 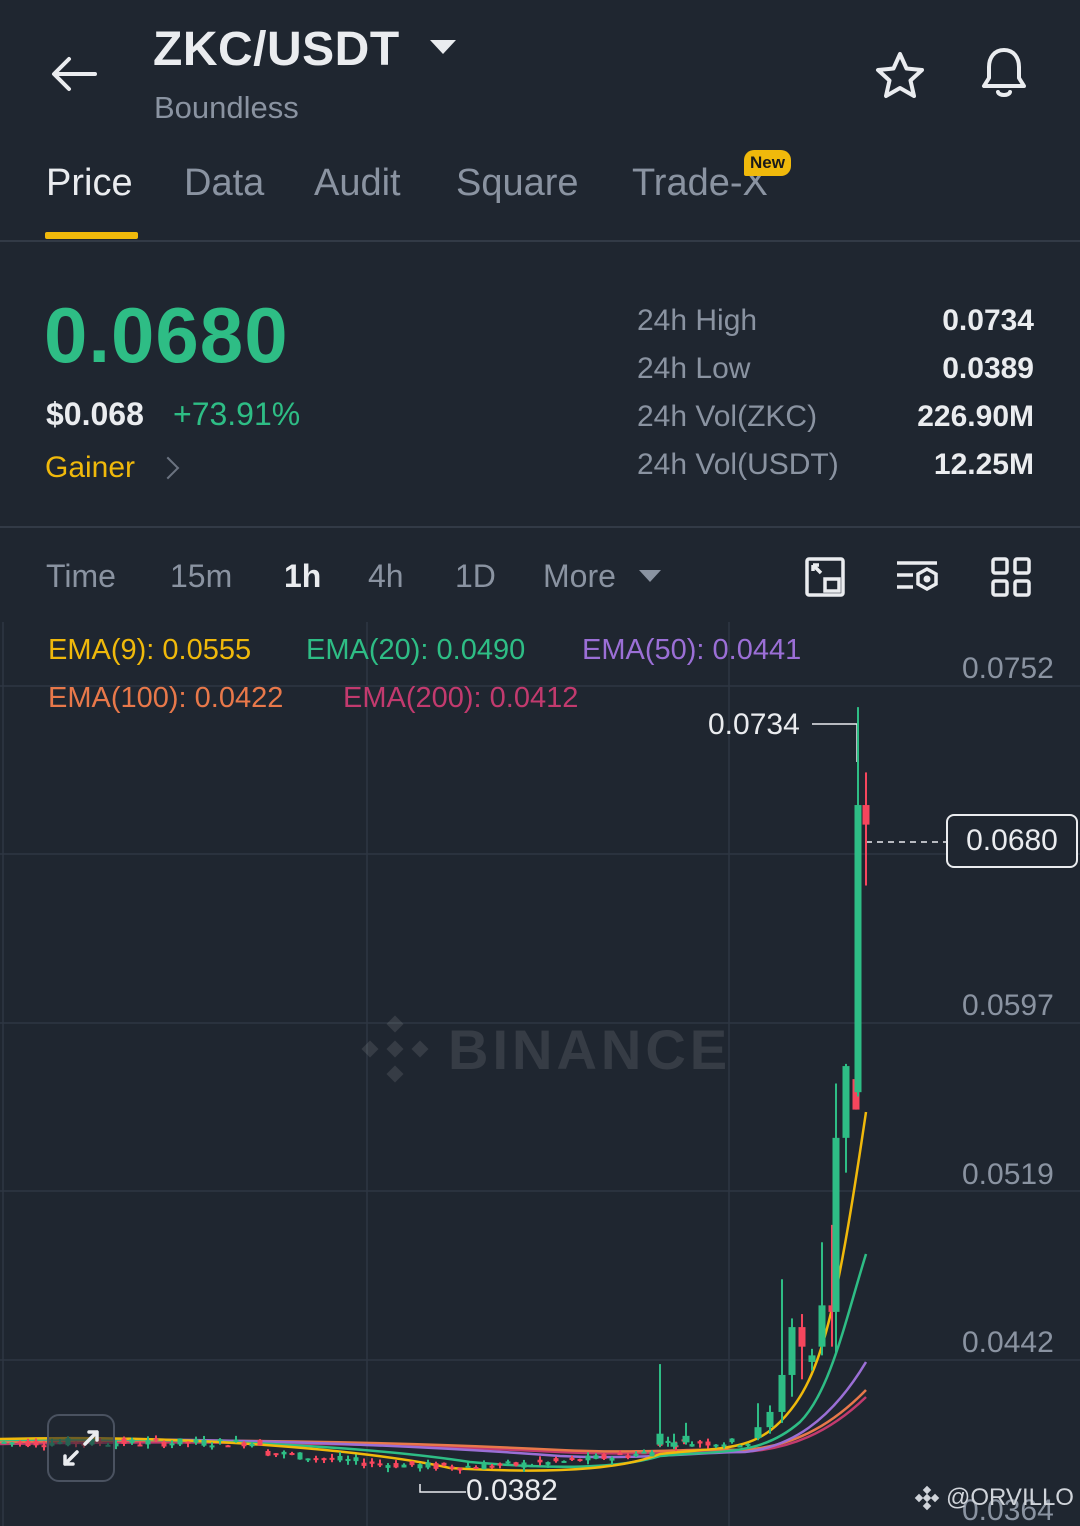 What do you see at coordinates (1010, 1497) in the screenshot?
I see `credit-text: @ORVILLO` at bounding box center [1010, 1497].